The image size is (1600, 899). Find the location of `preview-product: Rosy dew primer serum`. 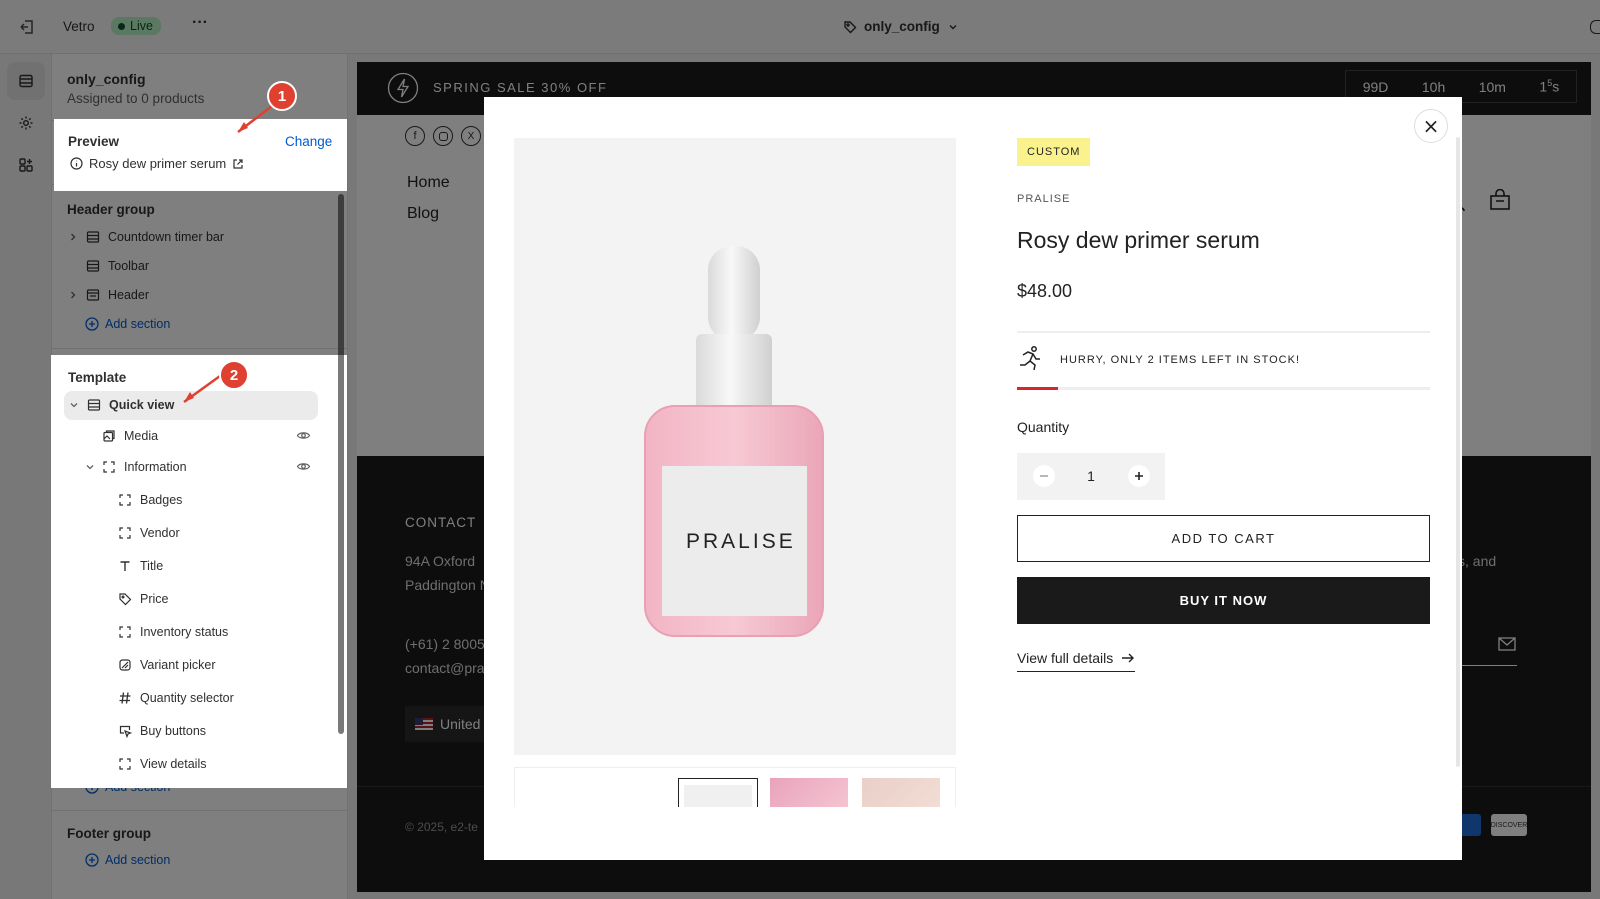

preview-product: Rosy dew primer serum is located at coordinates (157, 163).